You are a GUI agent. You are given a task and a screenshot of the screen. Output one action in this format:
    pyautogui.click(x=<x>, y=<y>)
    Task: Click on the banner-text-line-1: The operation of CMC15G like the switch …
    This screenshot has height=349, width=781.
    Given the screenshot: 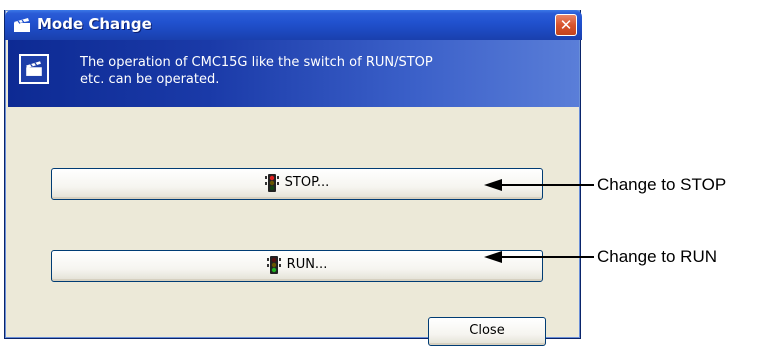 What is the action you would take?
    pyautogui.click(x=256, y=62)
    